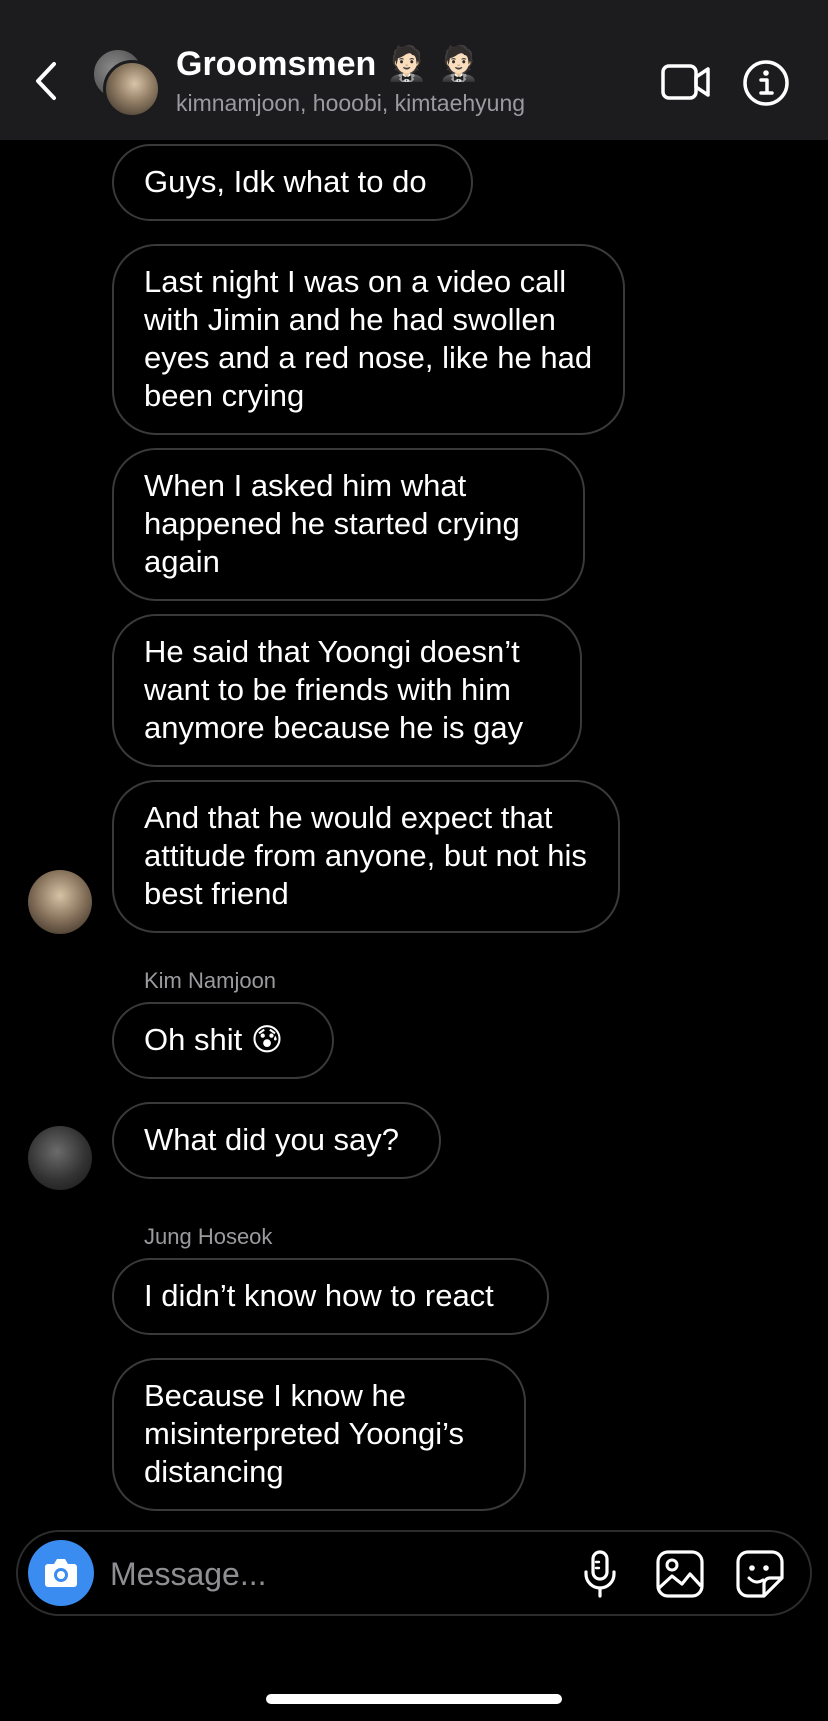 The width and height of the screenshot is (828, 1721). I want to click on home-indicator, so click(414, 1699).